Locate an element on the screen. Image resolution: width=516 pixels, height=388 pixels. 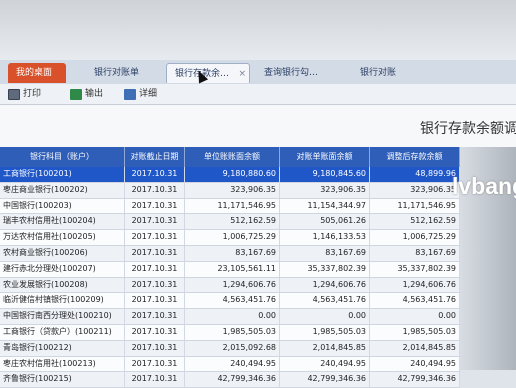
table-cell: 中国银行(100203) is located at coordinates (62, 206).